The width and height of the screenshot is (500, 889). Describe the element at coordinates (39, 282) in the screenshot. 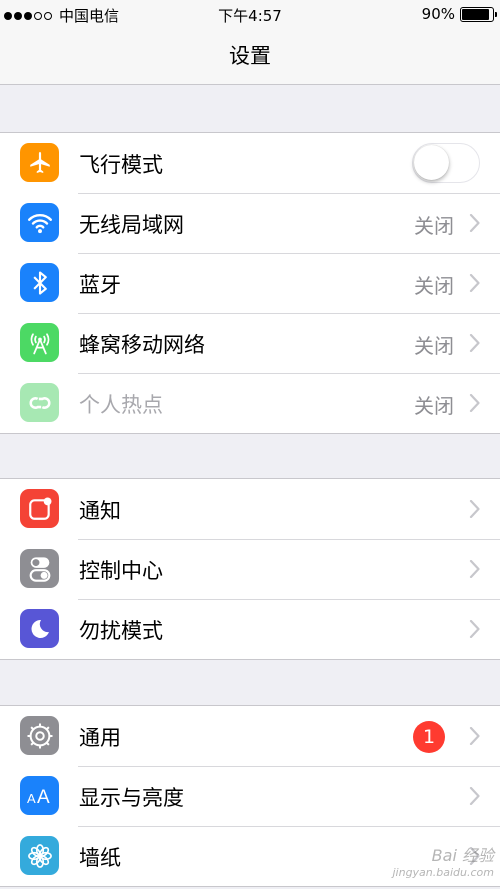

I see `bluetooth-icon` at that location.